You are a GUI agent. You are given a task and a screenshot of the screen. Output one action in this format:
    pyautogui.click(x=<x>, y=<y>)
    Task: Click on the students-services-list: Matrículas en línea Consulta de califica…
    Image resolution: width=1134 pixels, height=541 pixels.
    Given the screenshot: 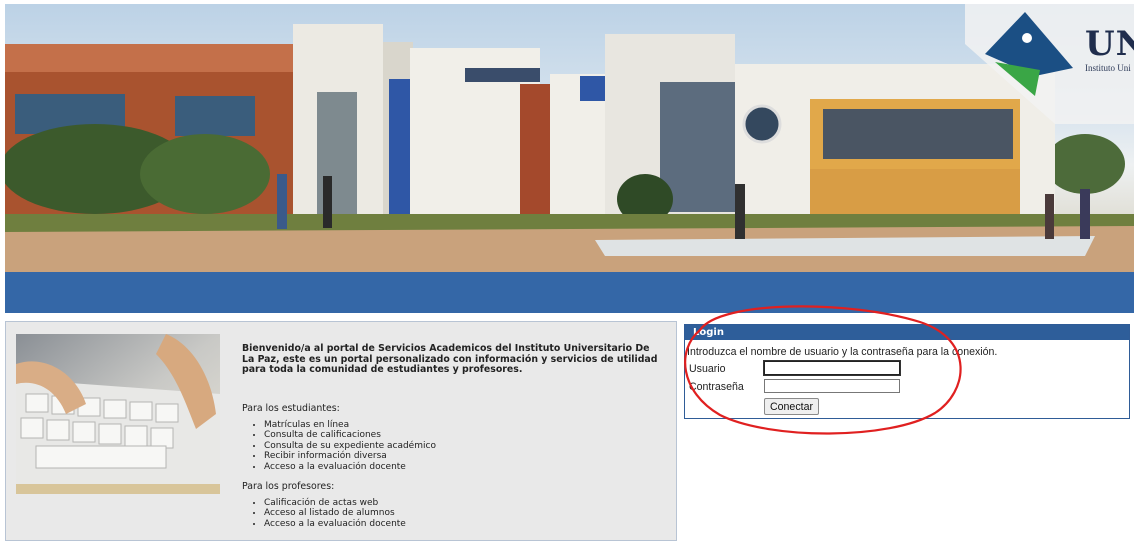 What is the action you would take?
    pyautogui.click(x=339, y=446)
    